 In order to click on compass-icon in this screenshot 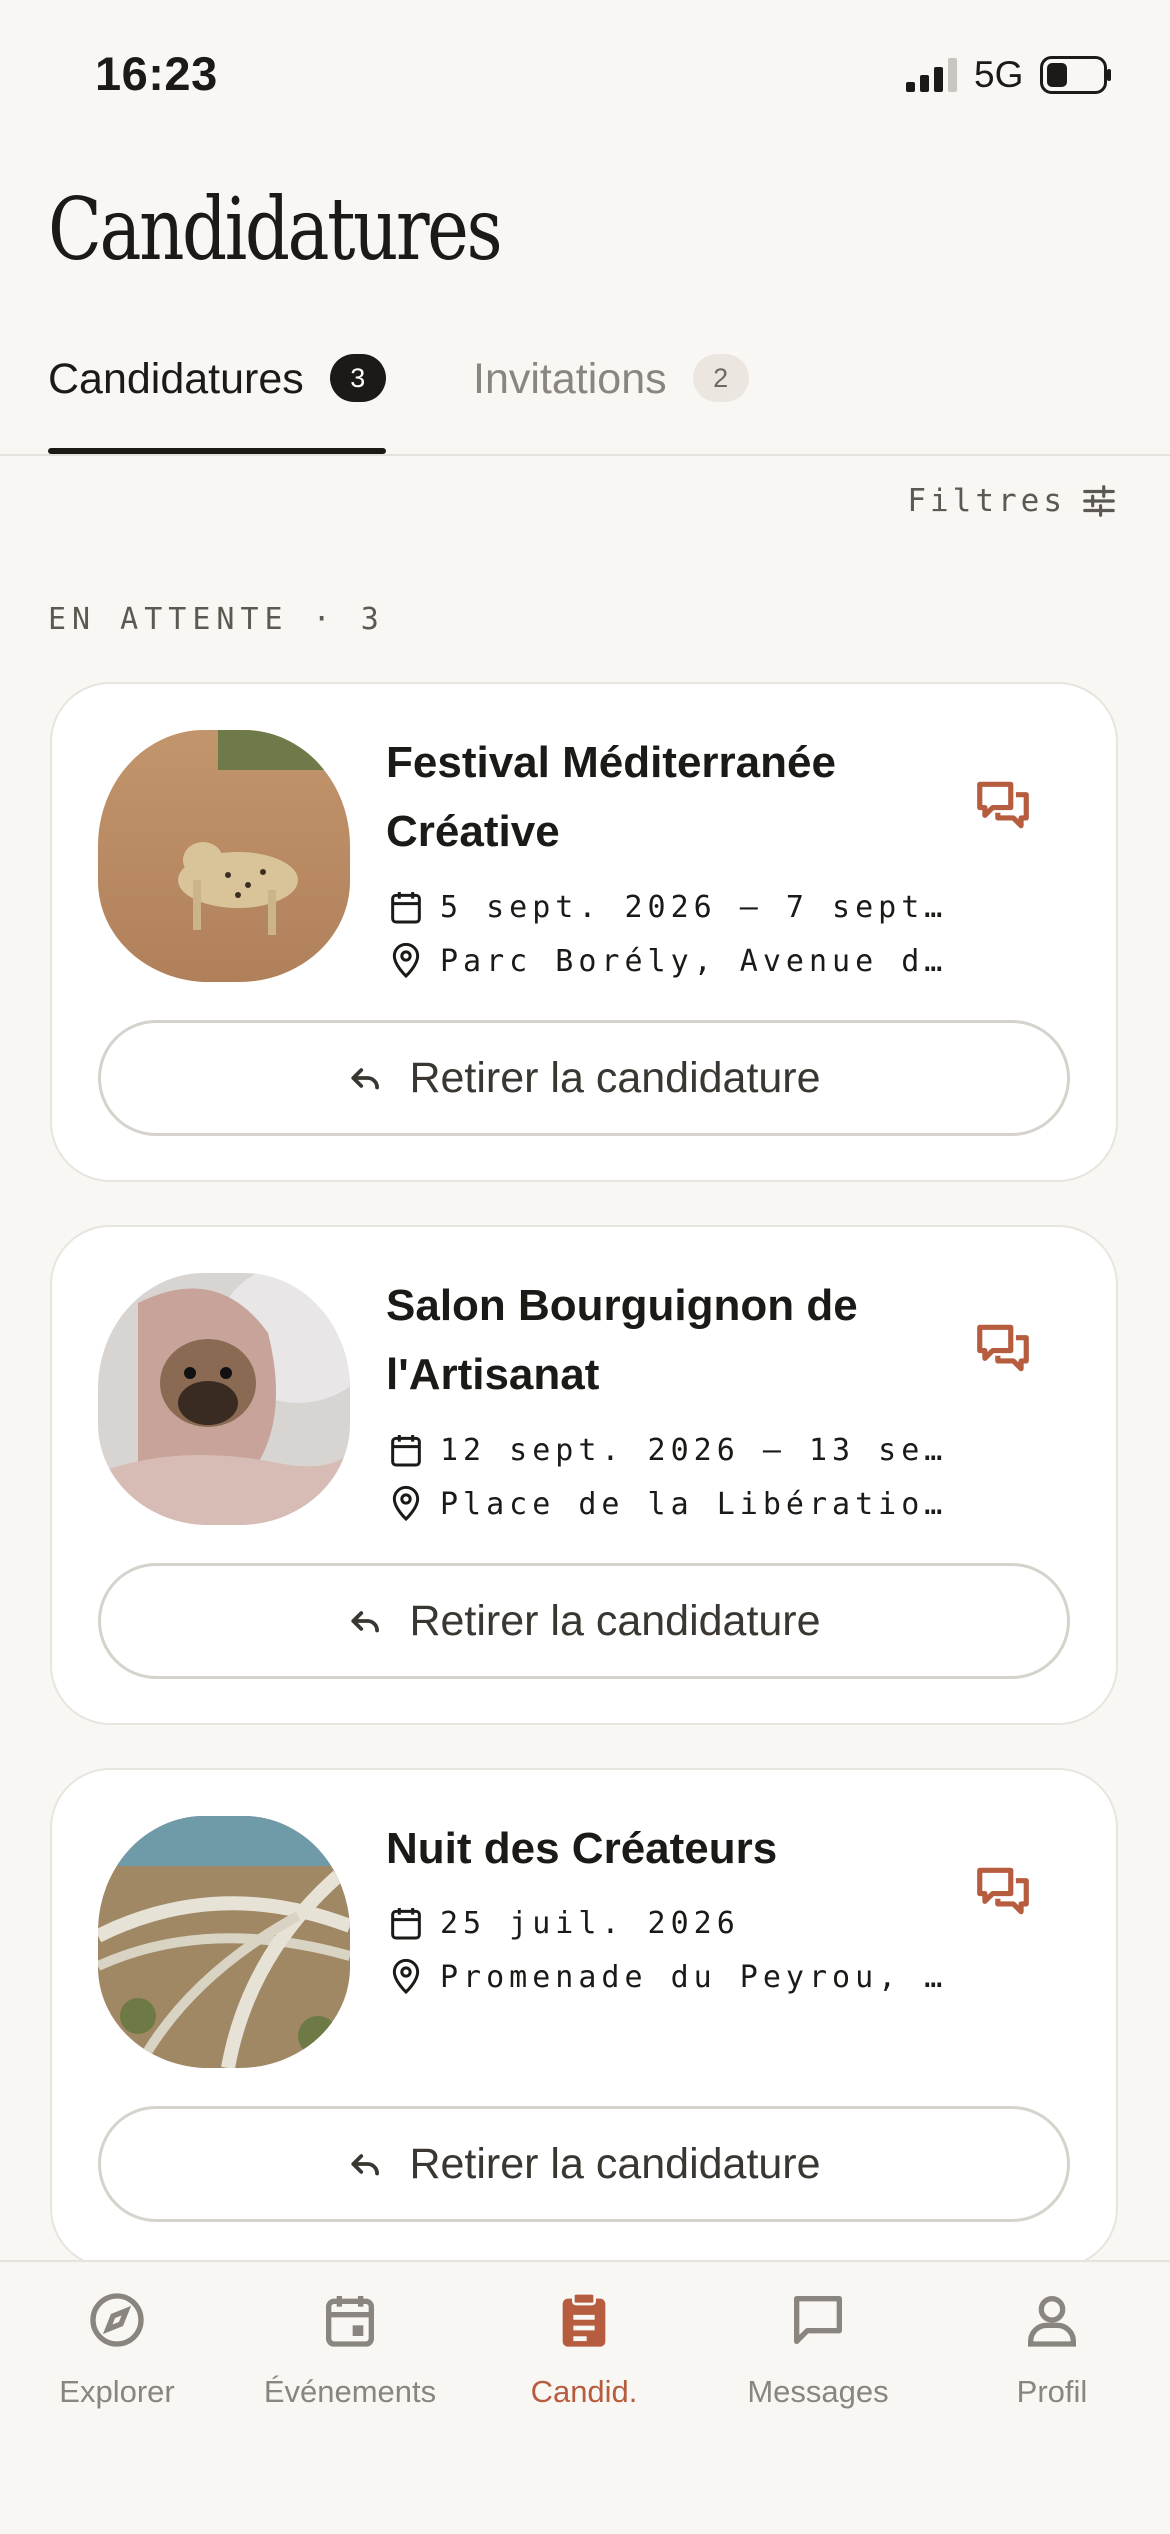, I will do `click(117, 2320)`.